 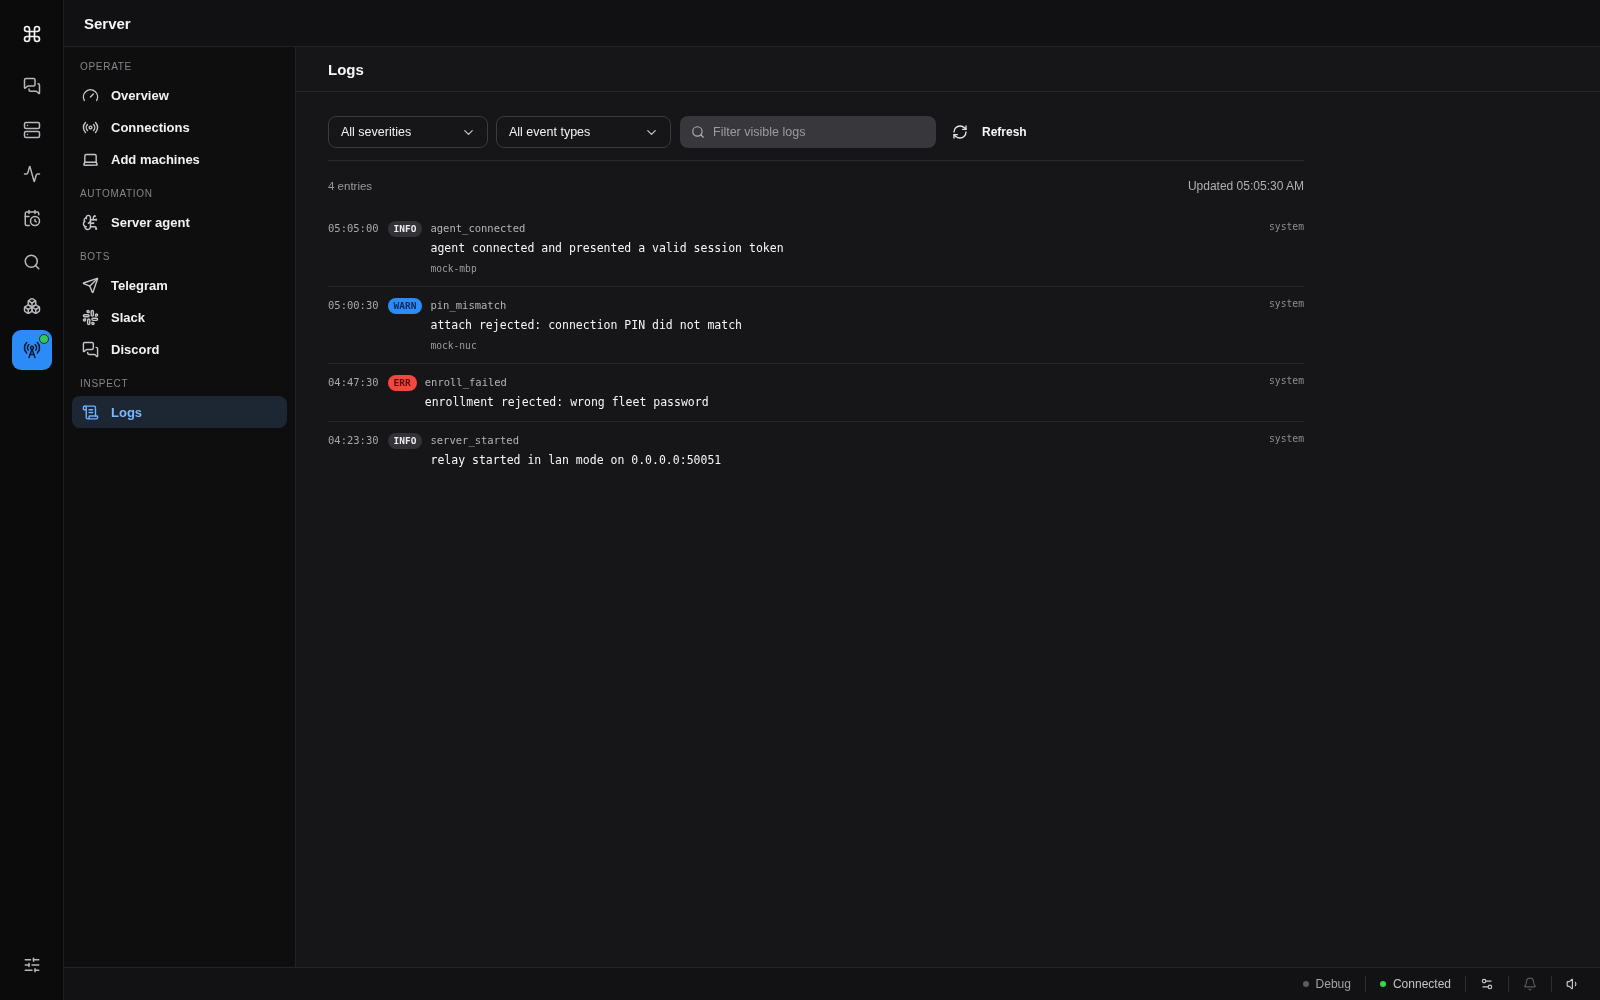 I want to click on nav-item: Logs, so click(x=179, y=412).